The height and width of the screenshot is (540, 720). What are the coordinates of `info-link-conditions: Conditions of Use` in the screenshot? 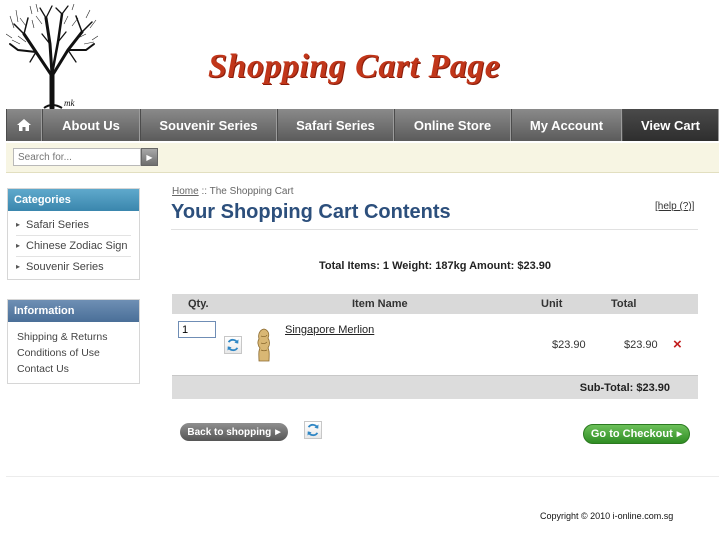 It's located at (73, 353).